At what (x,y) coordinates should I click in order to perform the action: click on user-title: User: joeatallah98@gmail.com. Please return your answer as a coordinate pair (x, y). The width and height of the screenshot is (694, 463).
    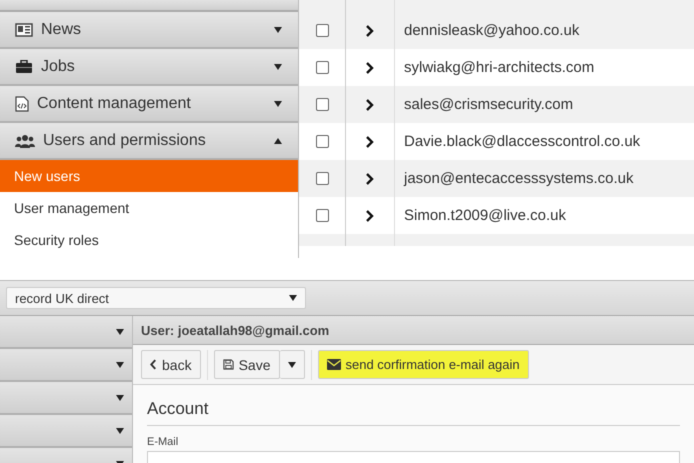
    Looking at the image, I should click on (235, 330).